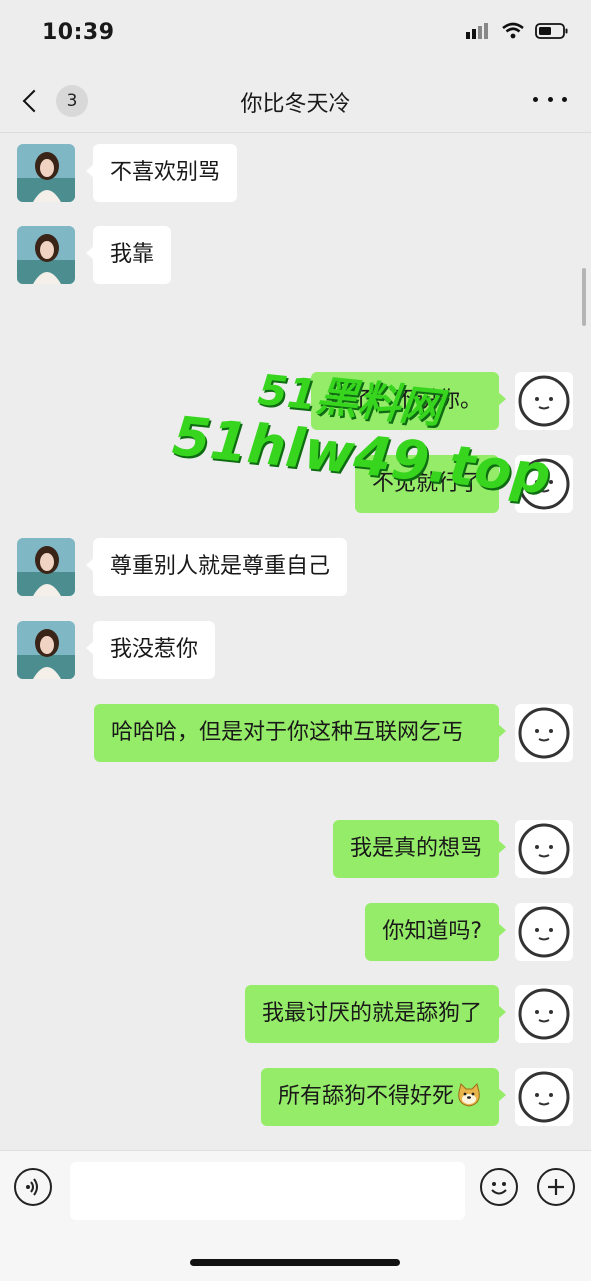 Image resolution: width=591 pixels, height=1281 pixels. I want to click on status-icons, so click(517, 31).